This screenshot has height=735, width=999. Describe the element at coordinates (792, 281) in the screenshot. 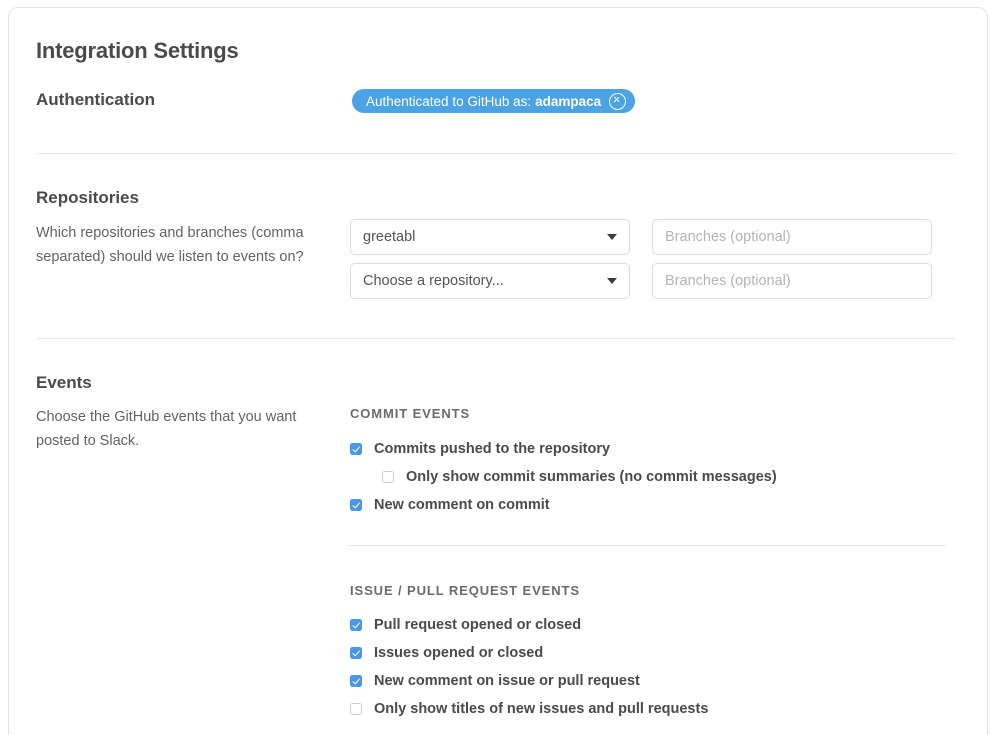

I see `branches-input-2: Branches (optional)` at that location.